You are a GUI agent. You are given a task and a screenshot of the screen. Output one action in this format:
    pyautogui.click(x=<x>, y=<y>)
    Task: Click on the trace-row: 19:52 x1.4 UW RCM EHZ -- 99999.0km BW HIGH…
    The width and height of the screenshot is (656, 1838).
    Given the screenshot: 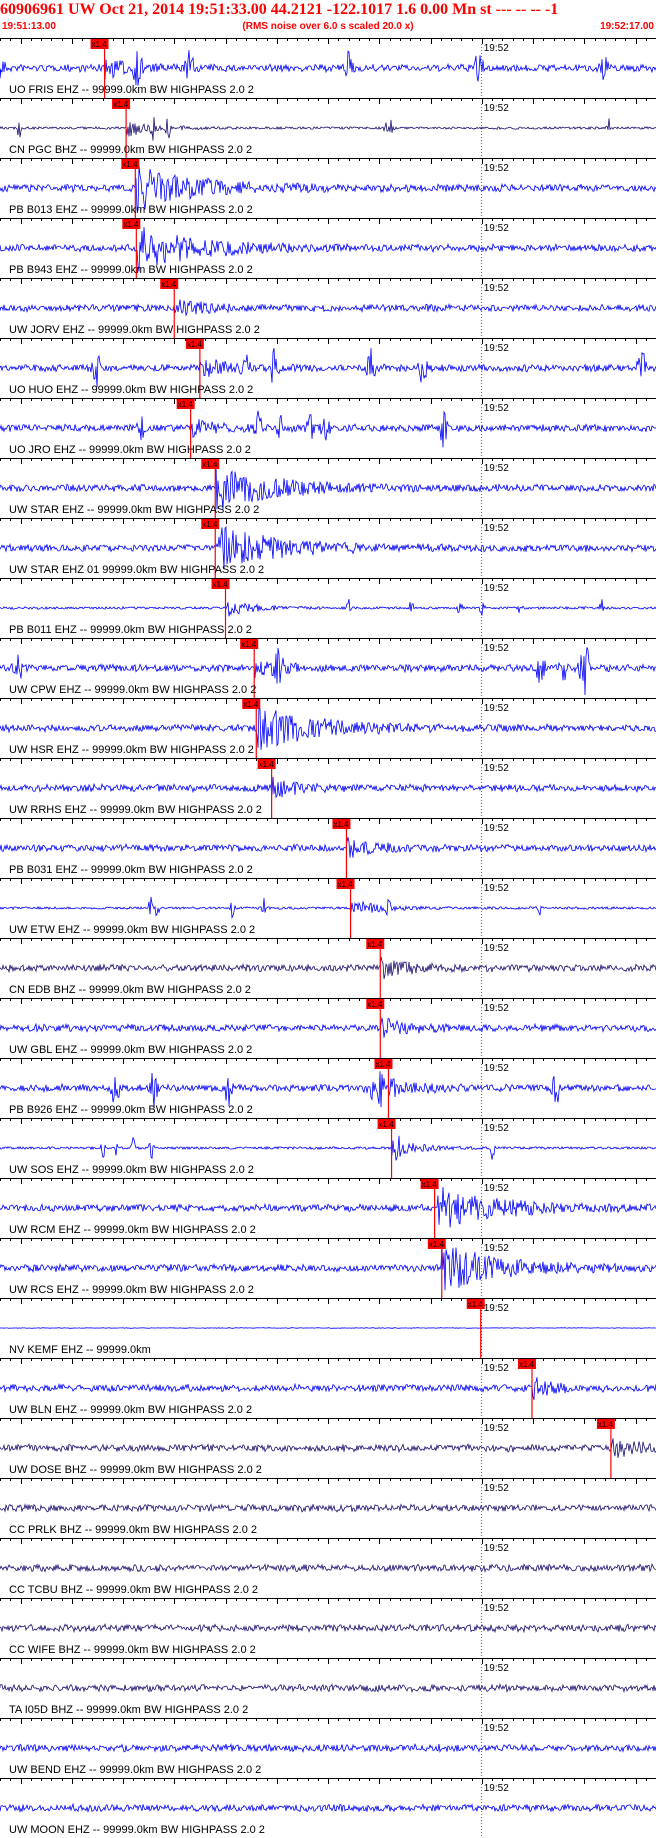 What is the action you would take?
    pyautogui.click(x=328, y=1208)
    